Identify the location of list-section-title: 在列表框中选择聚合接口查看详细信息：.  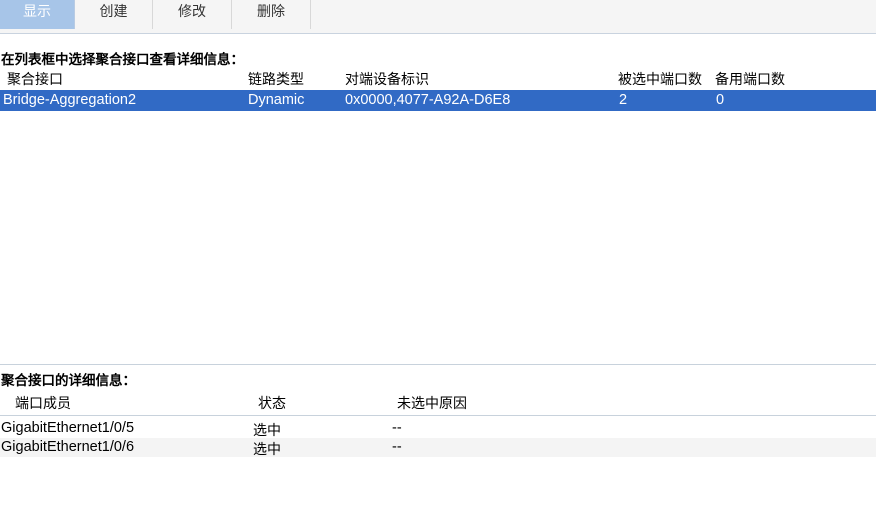
(122, 60).